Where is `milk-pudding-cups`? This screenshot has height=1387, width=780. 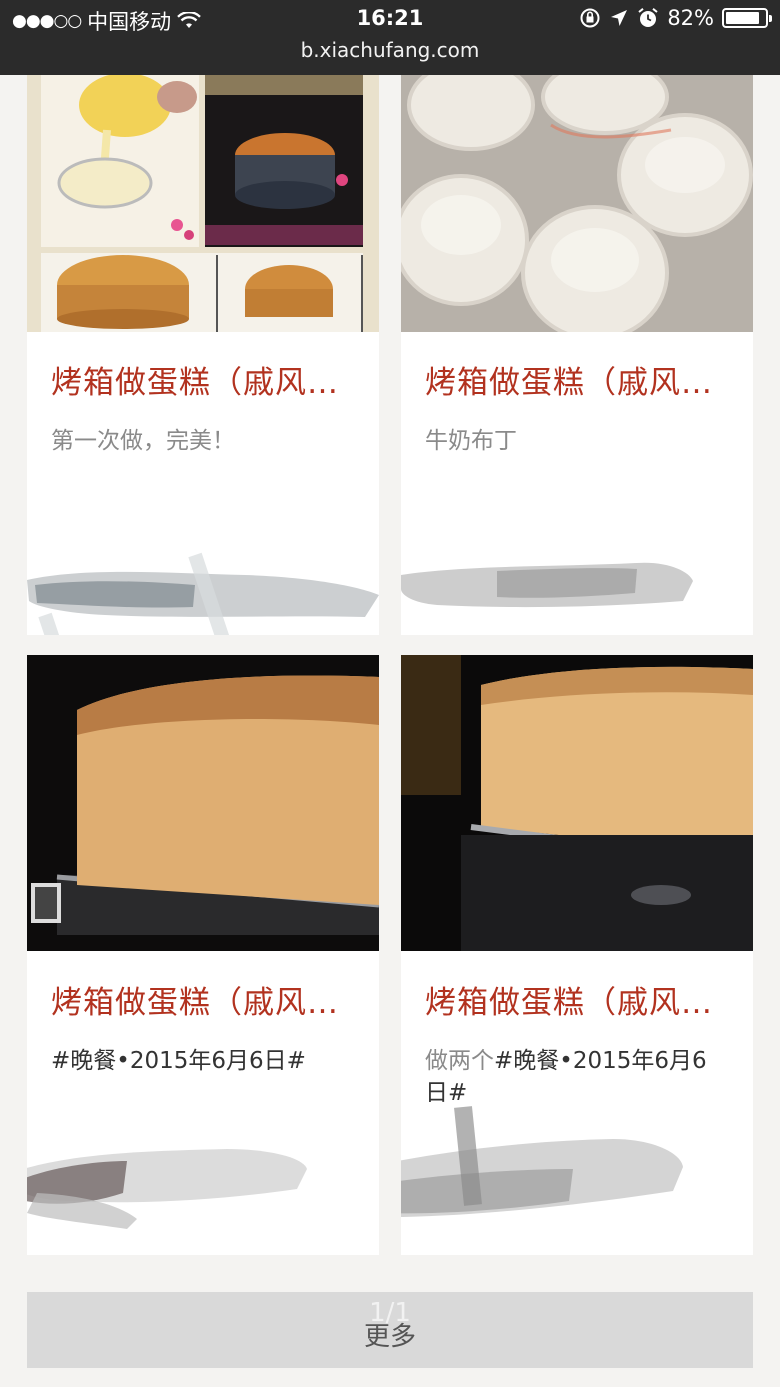
milk-pudding-cups is located at coordinates (577, 203).